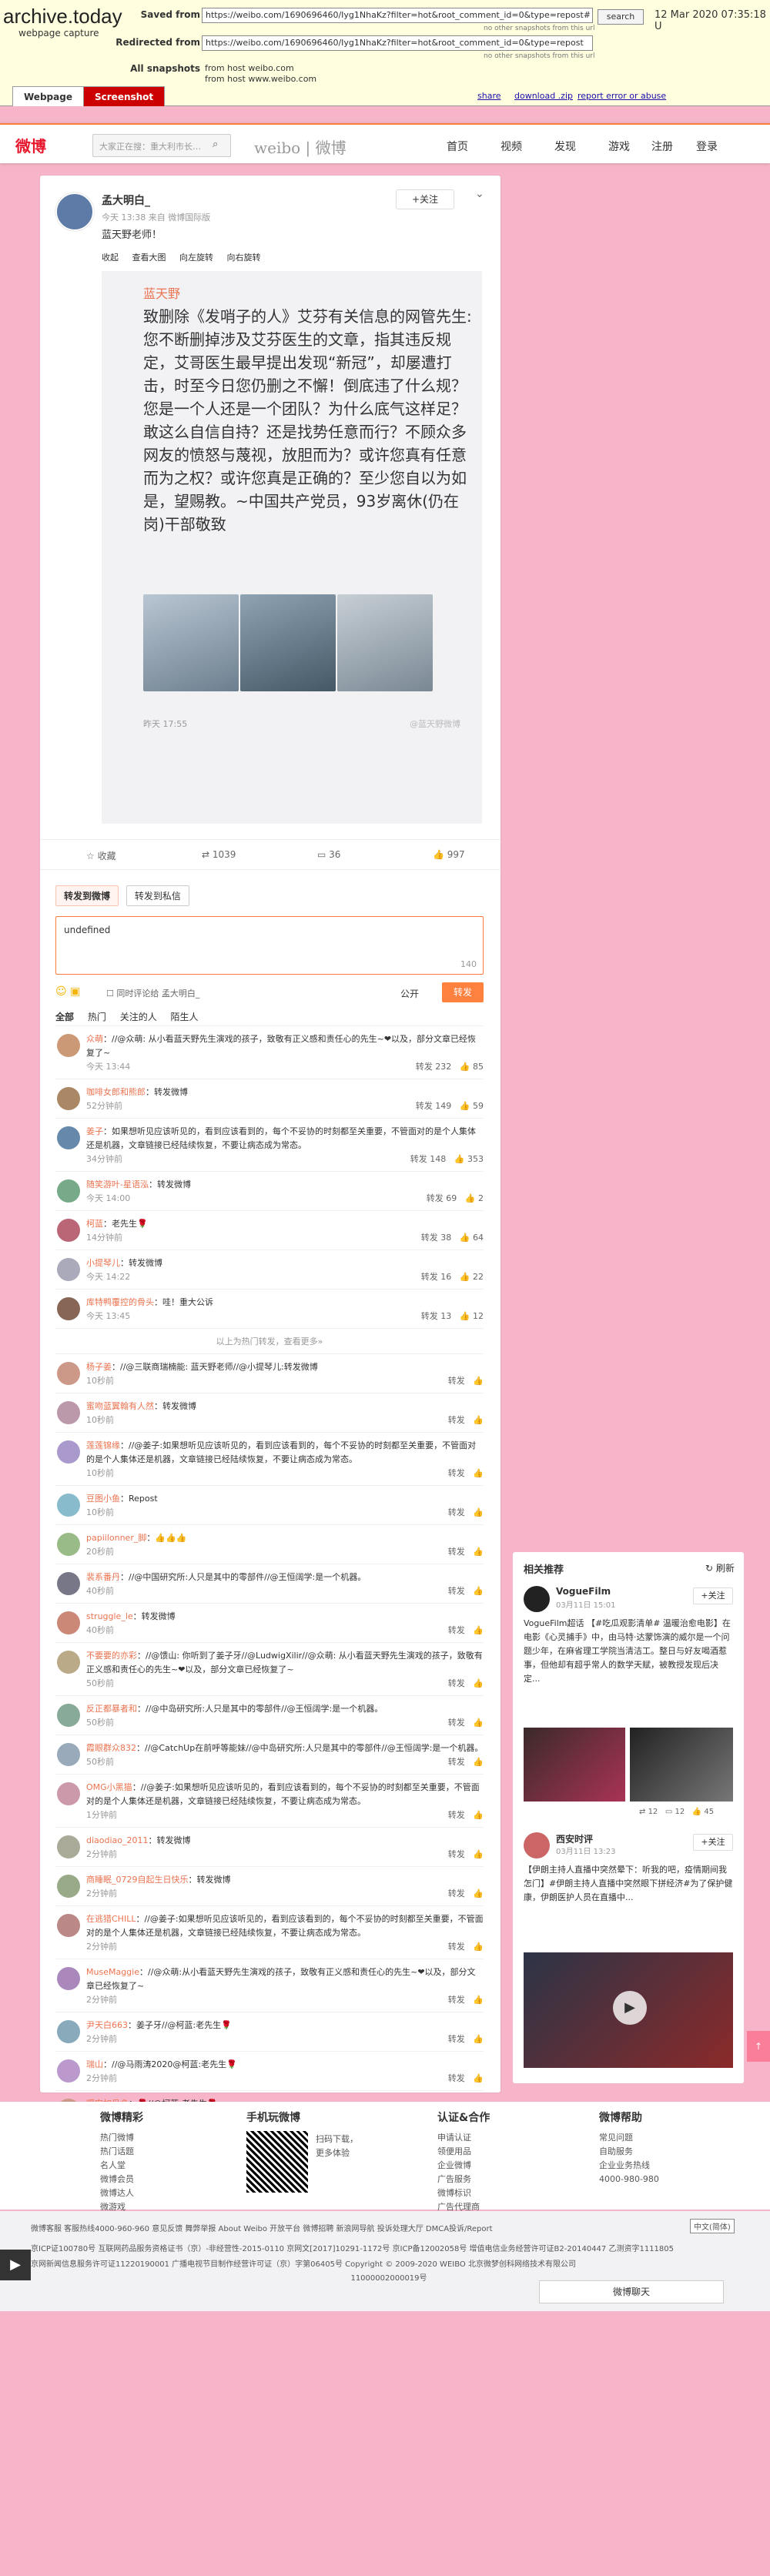 The image size is (770, 2576). I want to click on nav-register: 注册, so click(662, 147).